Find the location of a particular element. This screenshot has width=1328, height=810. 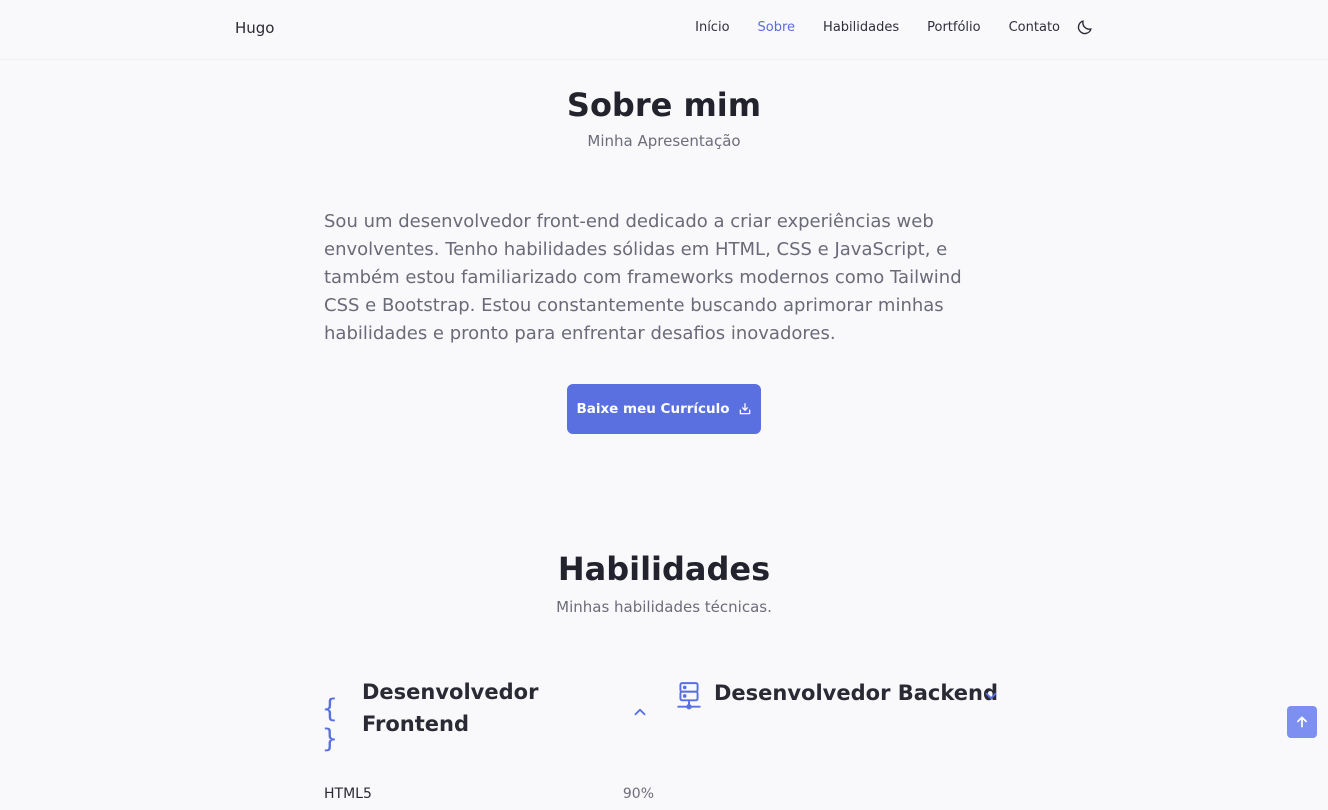

frontend-skill-header: { } Desenvolvedor Frontend is located at coordinates (430, 715).